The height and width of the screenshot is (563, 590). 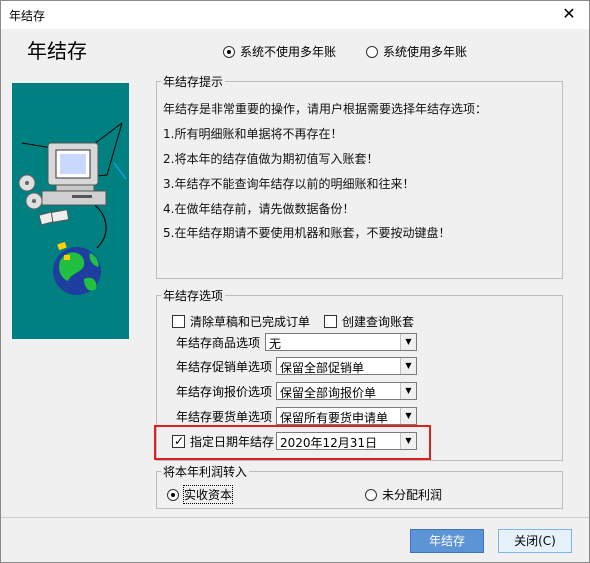 I want to click on window-title: 年结存, so click(x=27, y=16).